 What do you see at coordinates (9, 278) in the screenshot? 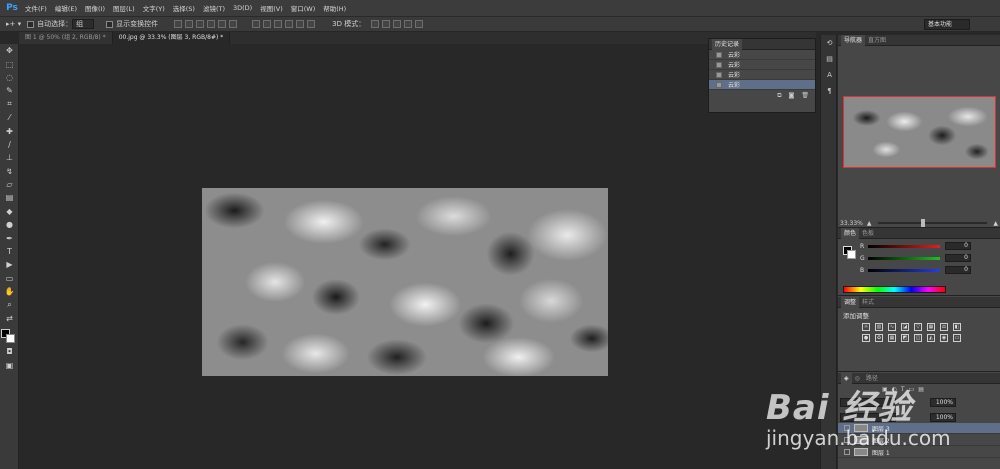
I see `shape-tool-icon: ▭` at bounding box center [9, 278].